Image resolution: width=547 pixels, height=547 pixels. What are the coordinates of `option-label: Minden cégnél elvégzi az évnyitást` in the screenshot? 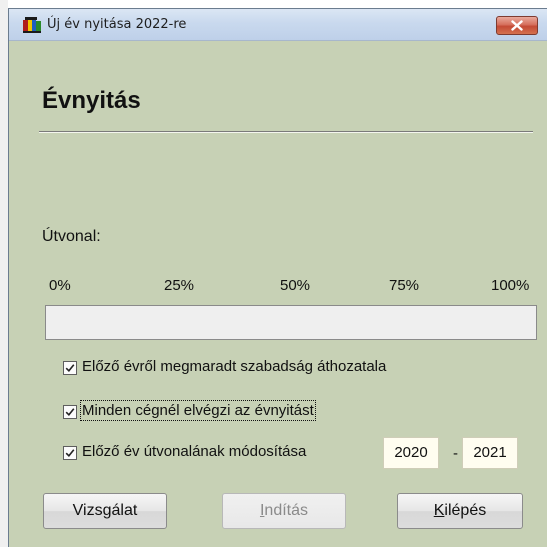 It's located at (198, 410).